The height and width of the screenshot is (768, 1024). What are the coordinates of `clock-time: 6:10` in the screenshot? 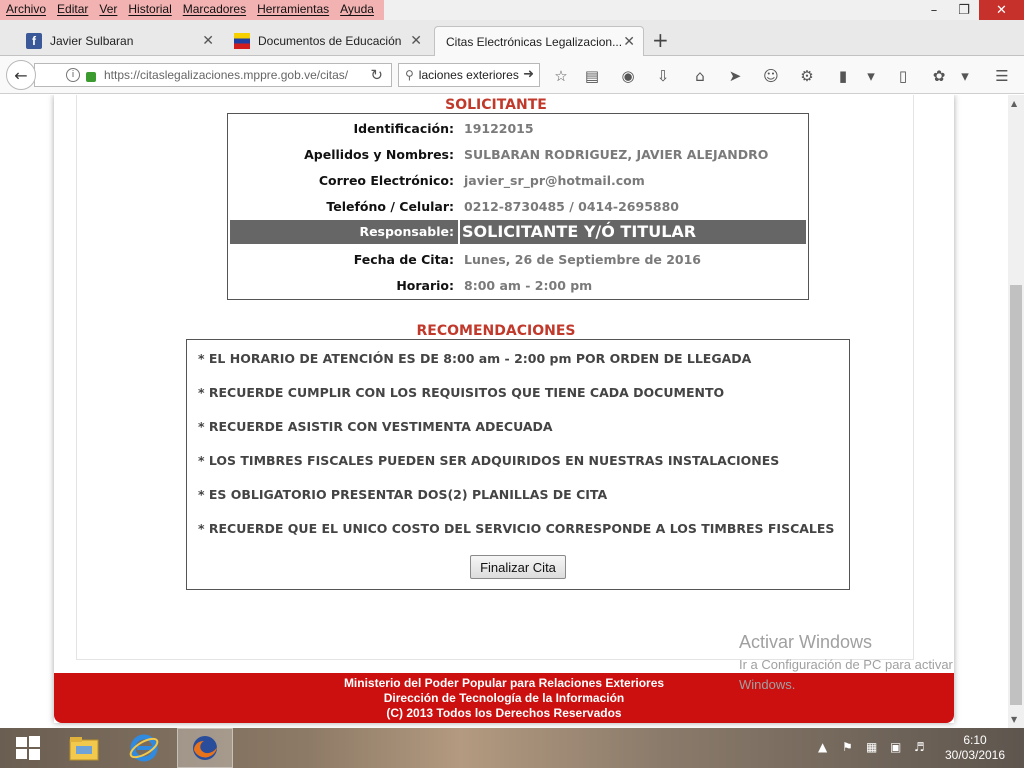 It's located at (975, 740).